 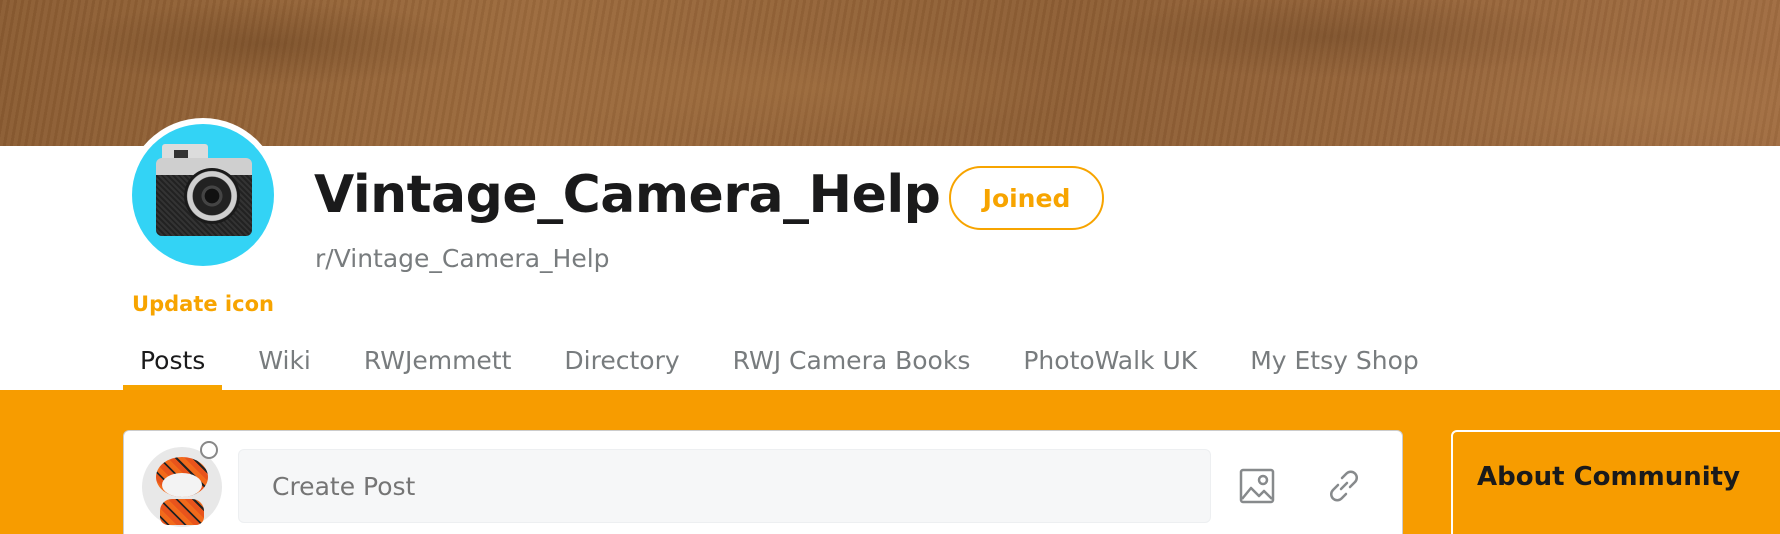 I want to click on create-post-input, so click(x=724, y=486).